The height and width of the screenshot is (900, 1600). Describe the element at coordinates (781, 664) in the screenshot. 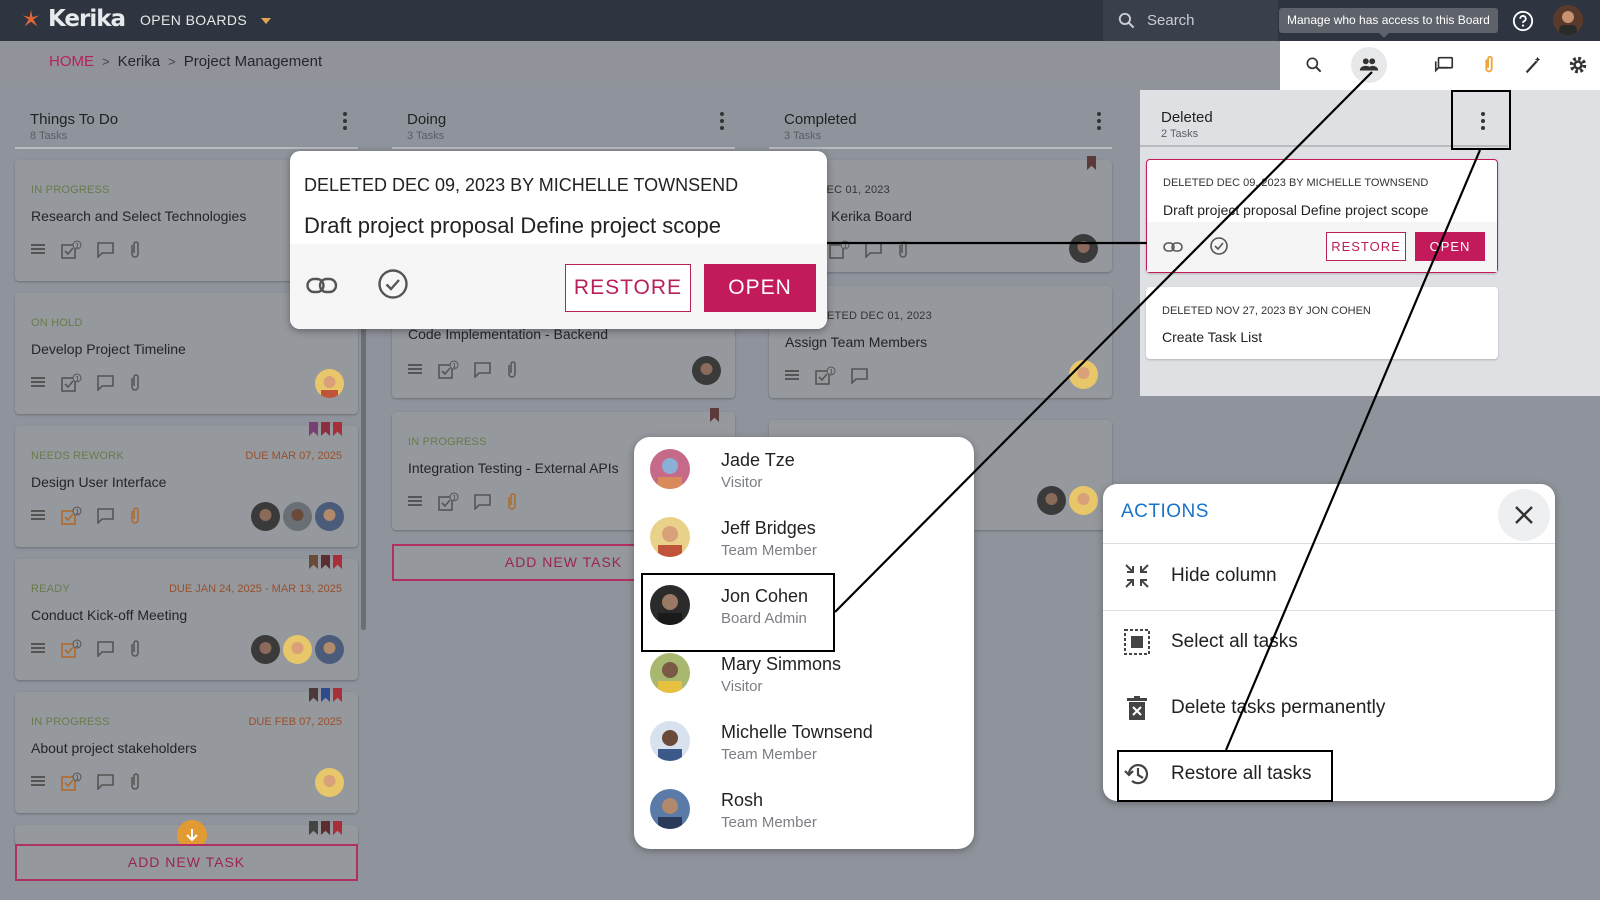

I see `member-name: Mary Simmons` at that location.